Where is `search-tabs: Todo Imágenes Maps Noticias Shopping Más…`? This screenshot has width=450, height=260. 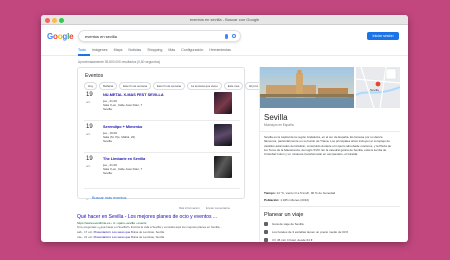 search-tabs: Todo Imágenes Maps Noticias Shopping Más… is located at coordinates (154, 50).